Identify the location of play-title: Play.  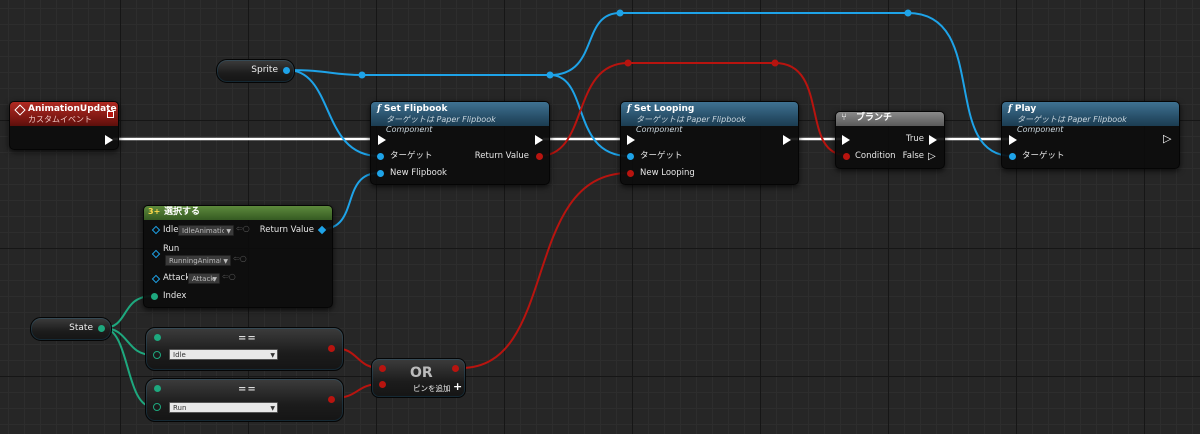
(1025, 109).